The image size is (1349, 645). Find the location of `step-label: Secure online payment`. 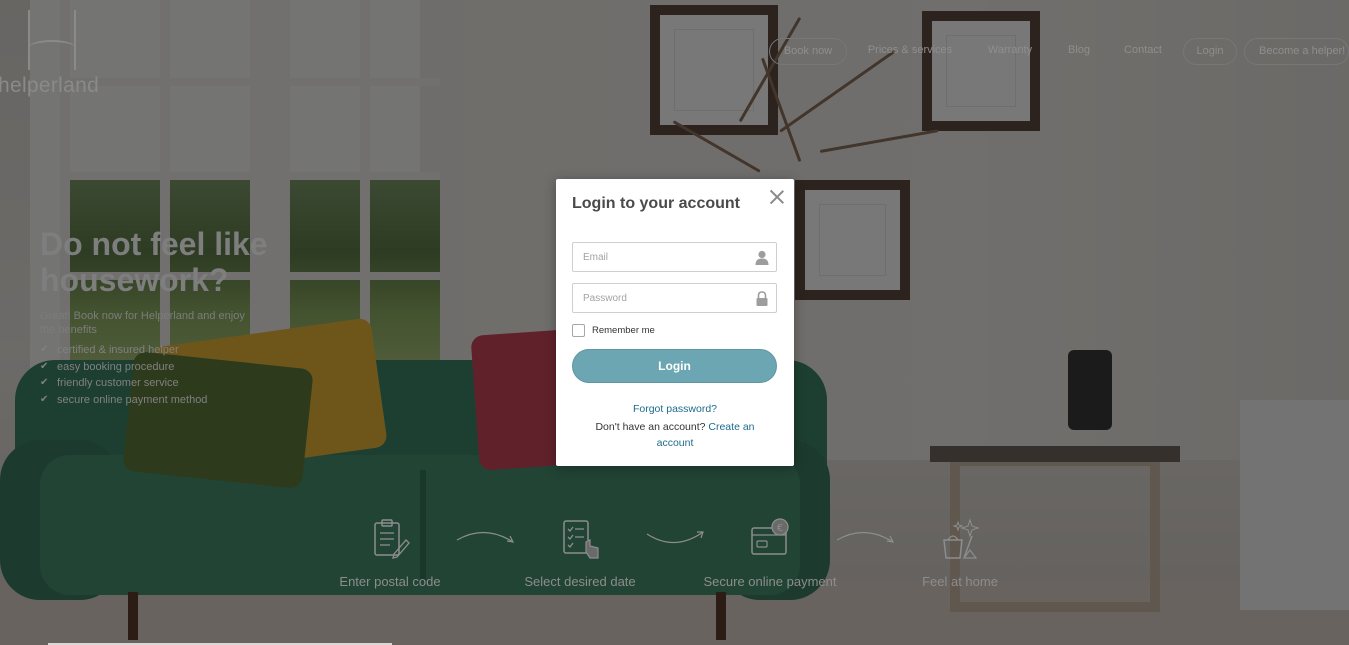

step-label: Secure online payment is located at coordinates (770, 581).